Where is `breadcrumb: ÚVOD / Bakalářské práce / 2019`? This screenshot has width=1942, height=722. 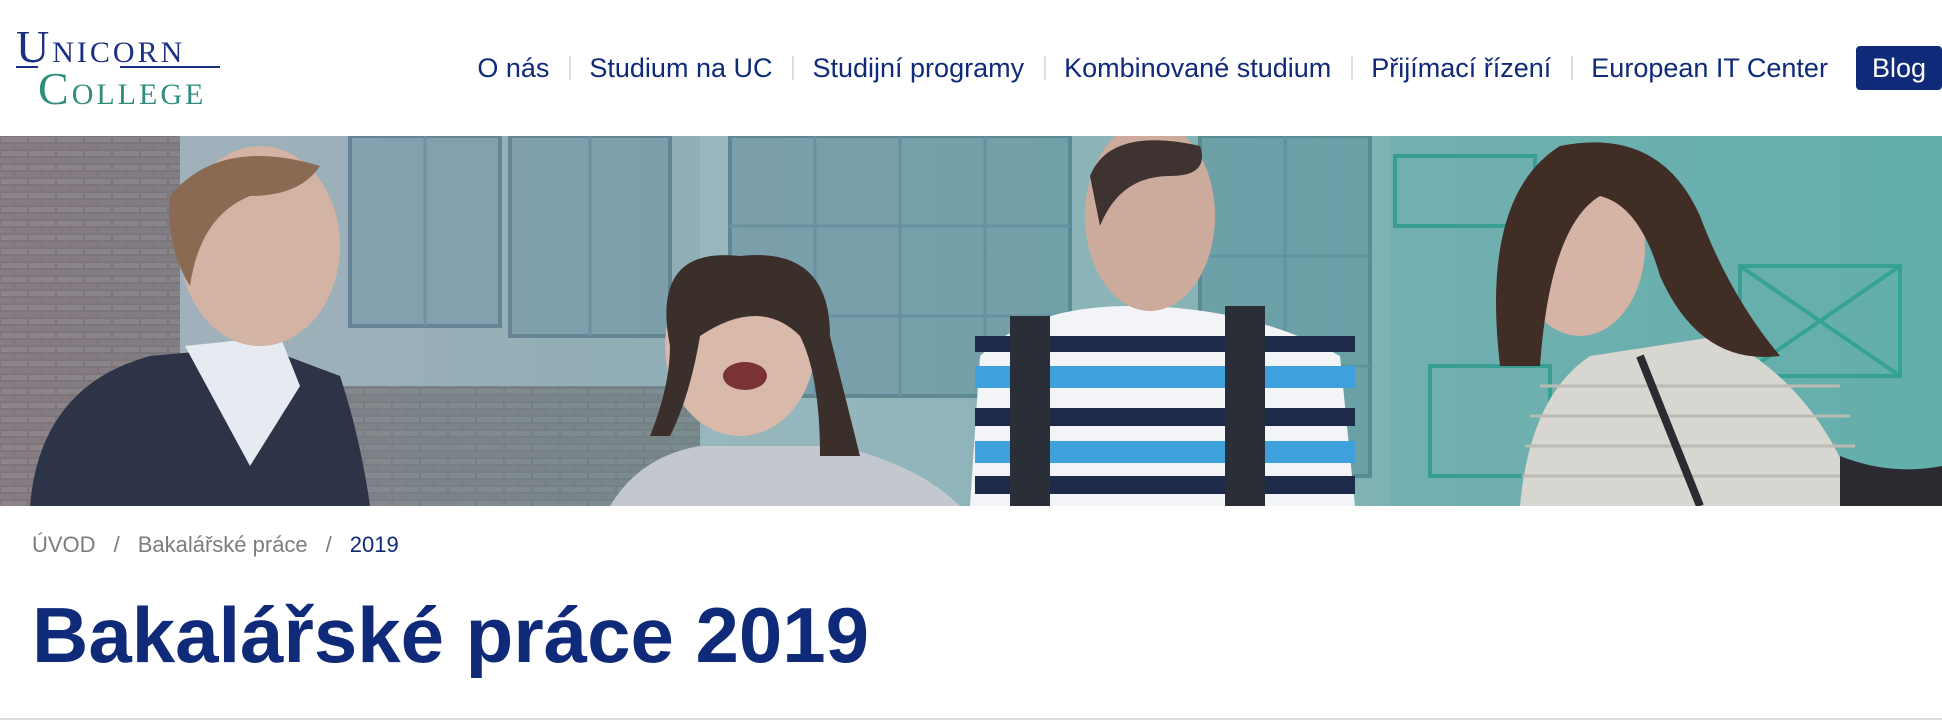 breadcrumb: ÚVOD / Bakalářské práce / 2019 is located at coordinates (215, 545).